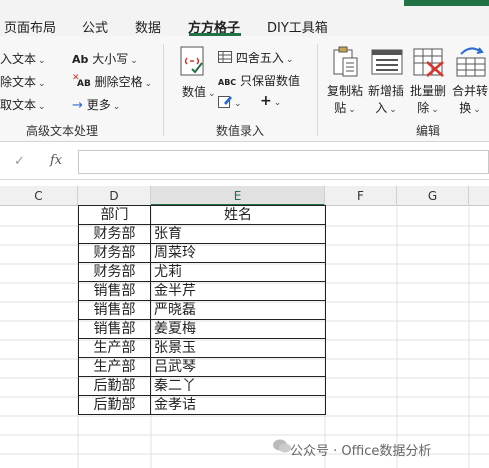  What do you see at coordinates (238, 348) in the screenshot?
I see `name-cell: 张景玉` at bounding box center [238, 348].